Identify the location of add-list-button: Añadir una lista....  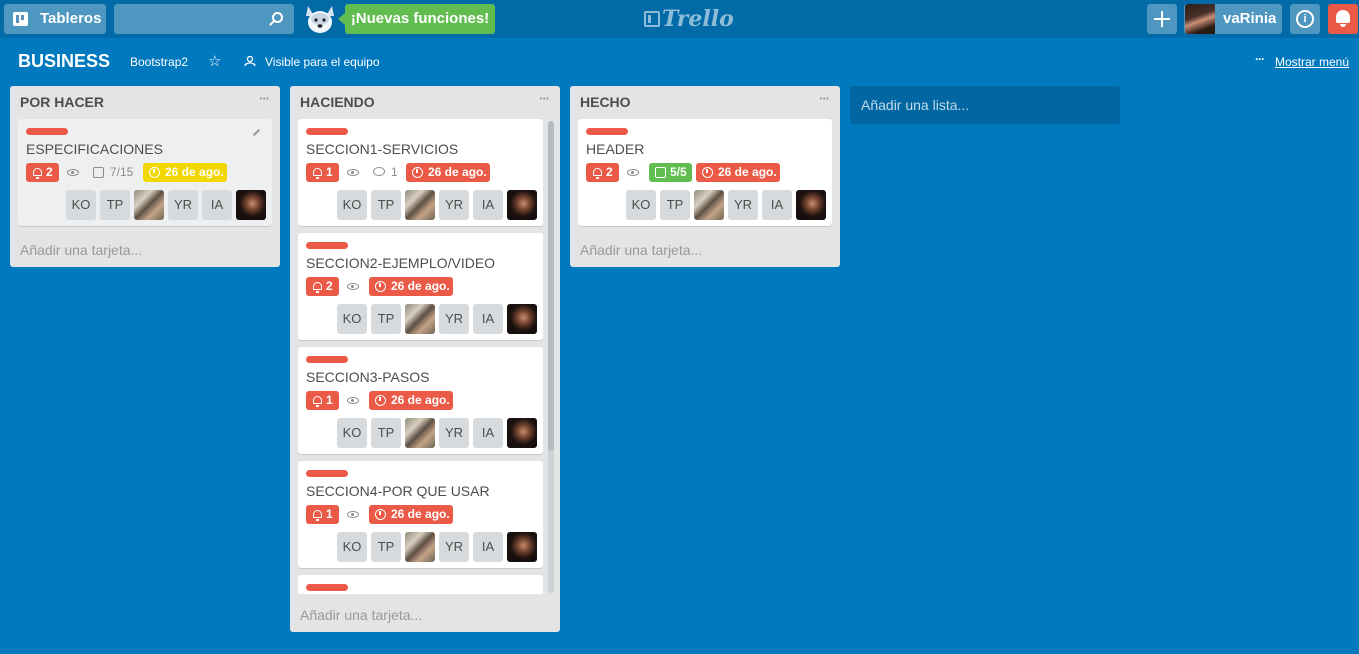
(985, 105).